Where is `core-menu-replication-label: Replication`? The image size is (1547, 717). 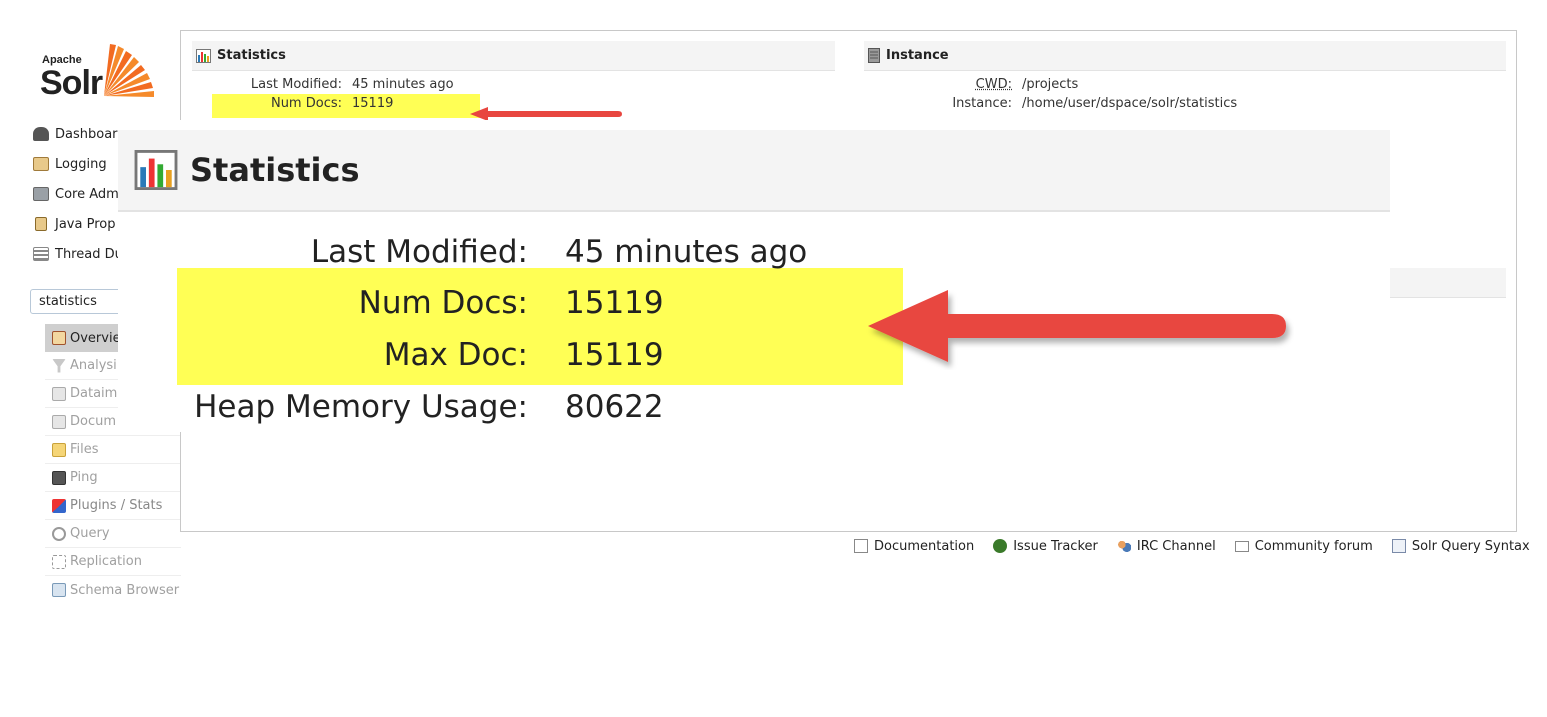
core-menu-replication-label: Replication is located at coordinates (106, 561).